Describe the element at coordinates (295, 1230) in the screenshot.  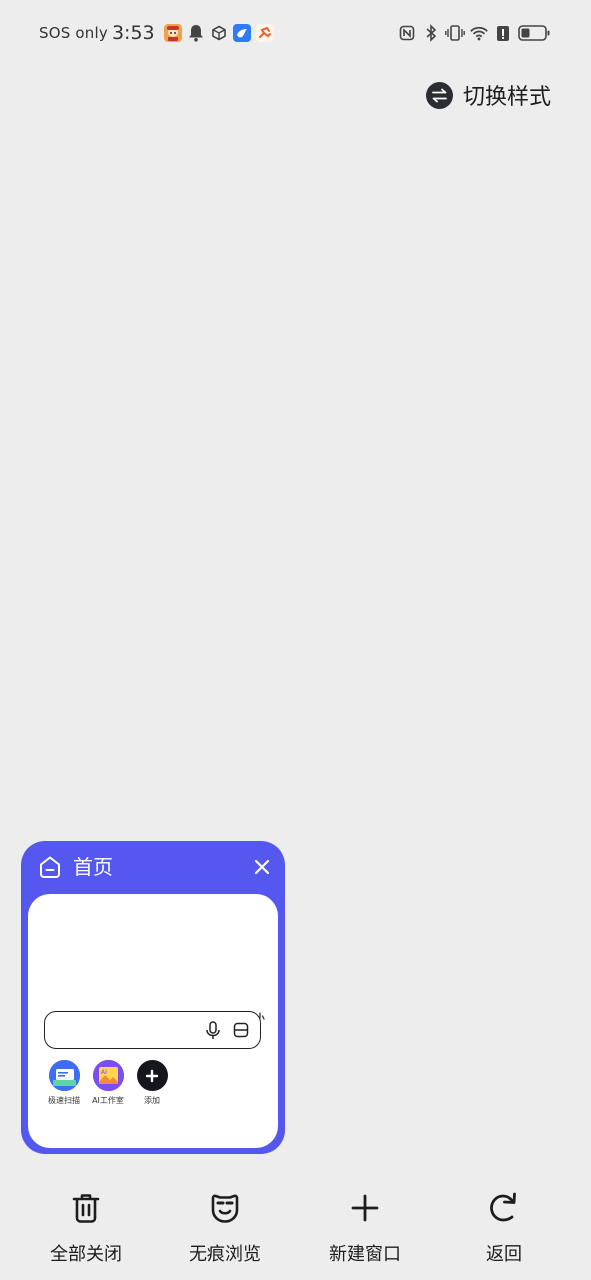
I see `bottom-bar: 全部关闭 无痕浏览 新建窗口 返回` at that location.